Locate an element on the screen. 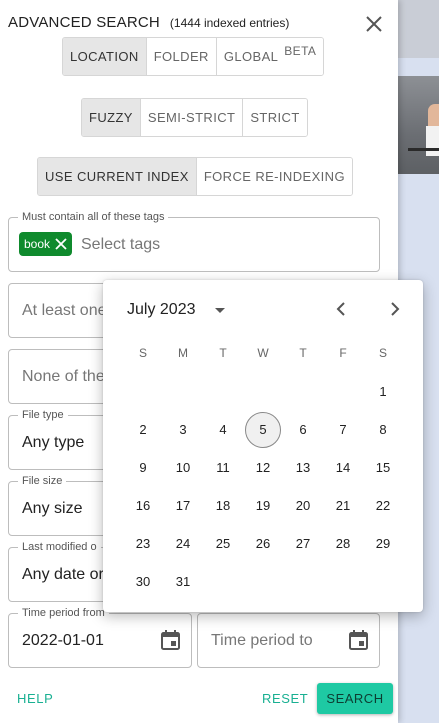 The image size is (439, 723). day-cell: 2 is located at coordinates (143, 430).